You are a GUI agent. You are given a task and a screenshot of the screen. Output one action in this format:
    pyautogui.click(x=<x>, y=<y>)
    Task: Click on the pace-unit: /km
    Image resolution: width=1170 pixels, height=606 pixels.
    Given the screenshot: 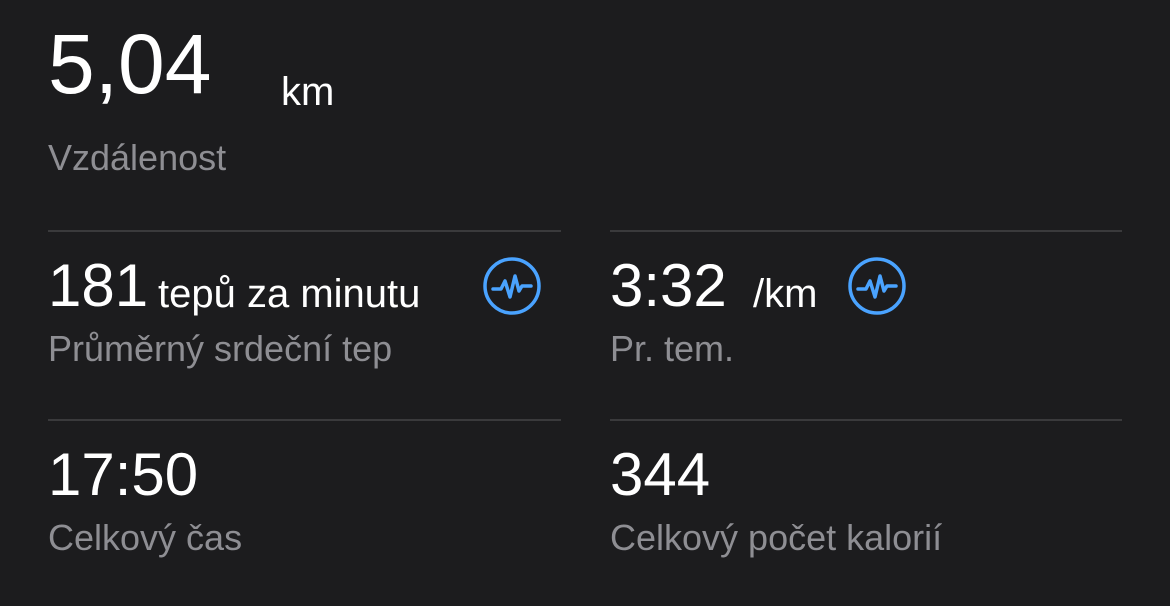 What is the action you would take?
    pyautogui.click(x=785, y=294)
    